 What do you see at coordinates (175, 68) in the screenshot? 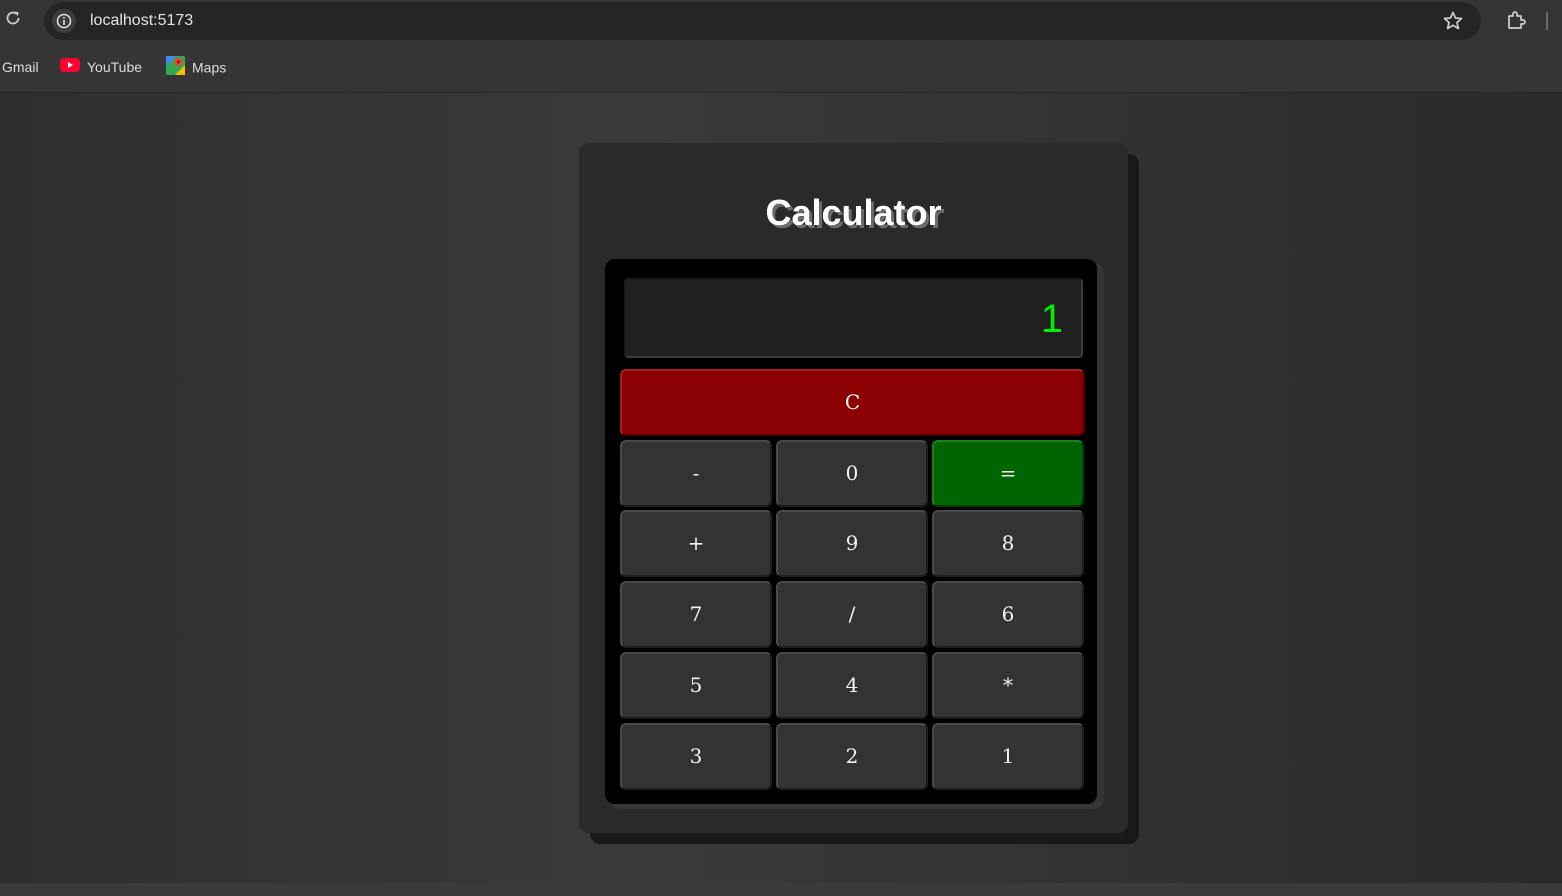
I see `maps-icon` at bounding box center [175, 68].